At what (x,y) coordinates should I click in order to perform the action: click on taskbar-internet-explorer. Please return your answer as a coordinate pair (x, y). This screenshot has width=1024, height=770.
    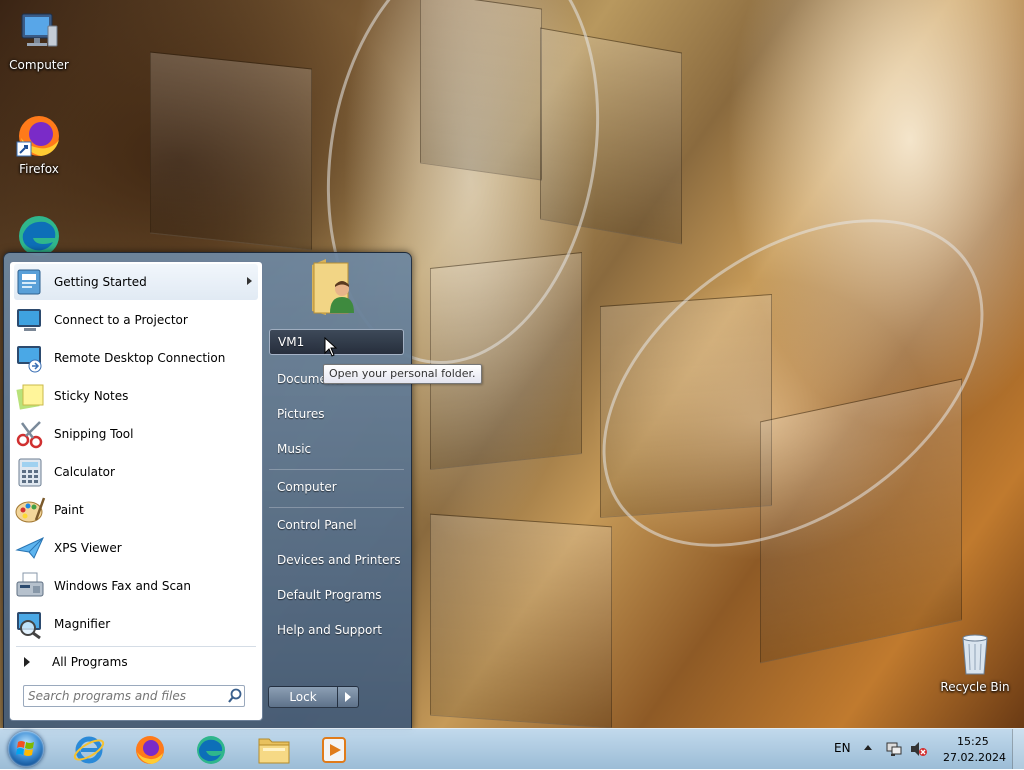
    Looking at the image, I should click on (89, 749).